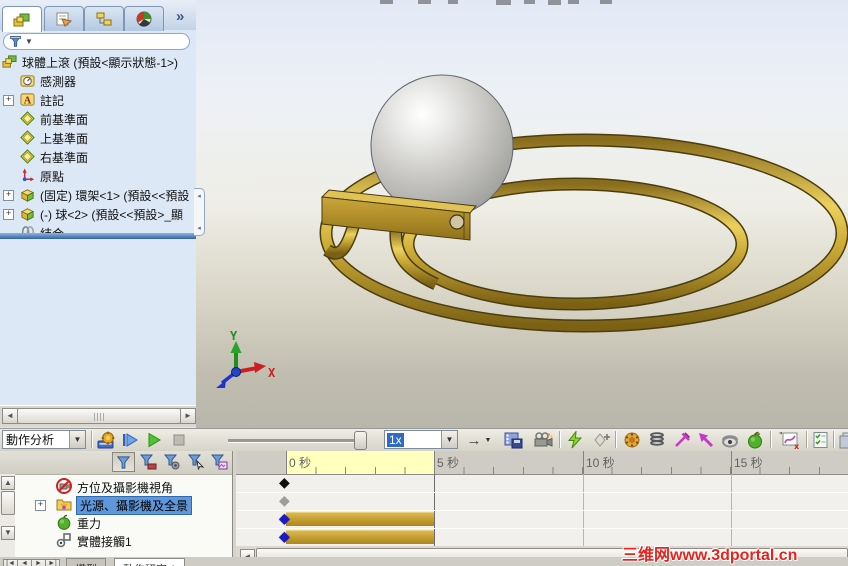 The height and width of the screenshot is (566, 848). I want to click on motion-row-lights: + 光源、攝影機及全景, so click(123, 505).